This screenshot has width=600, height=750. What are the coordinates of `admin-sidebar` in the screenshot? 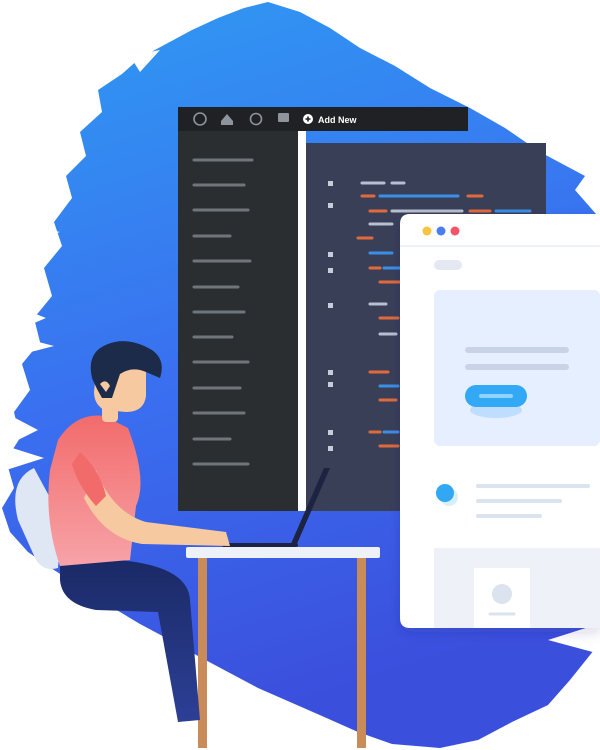 It's located at (238, 321).